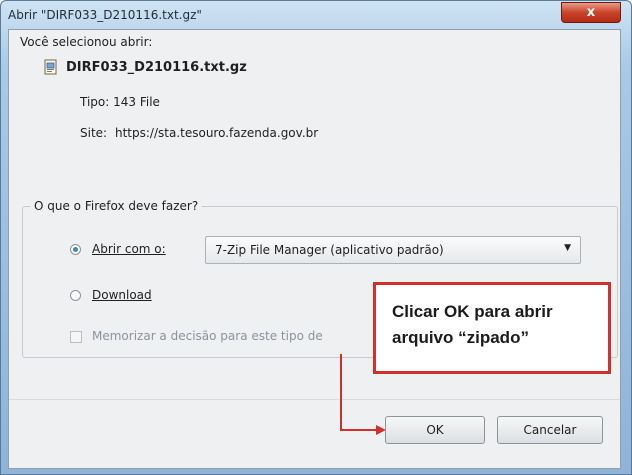  I want to click on annotation-arrow, so click(363, 394).